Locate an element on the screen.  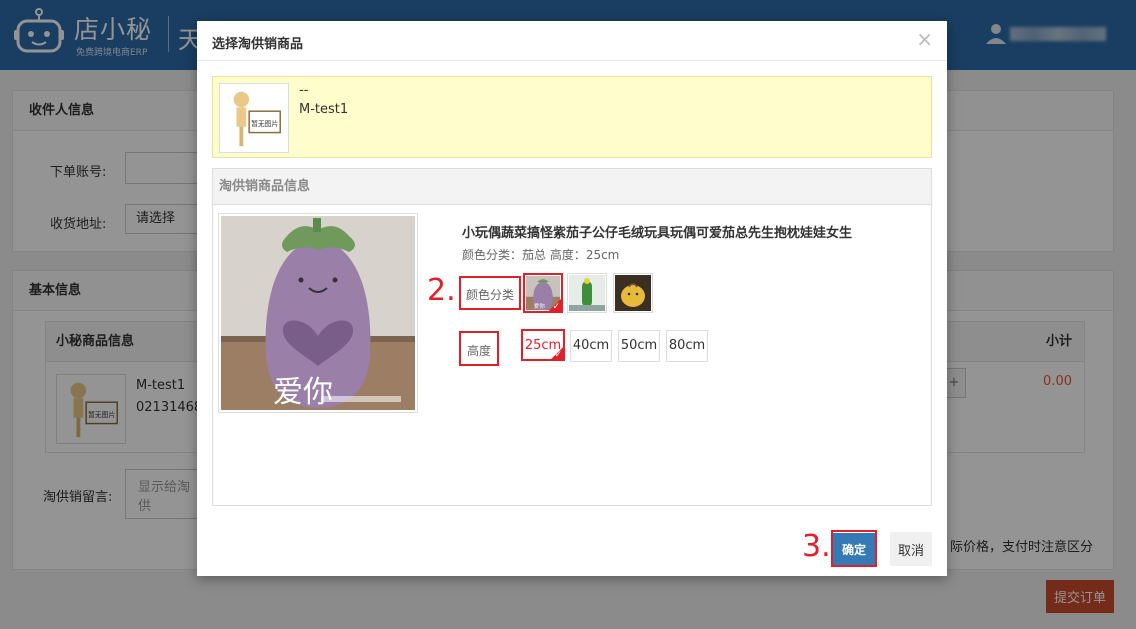
section-title: 淘供销商品信息 is located at coordinates (572, 187).